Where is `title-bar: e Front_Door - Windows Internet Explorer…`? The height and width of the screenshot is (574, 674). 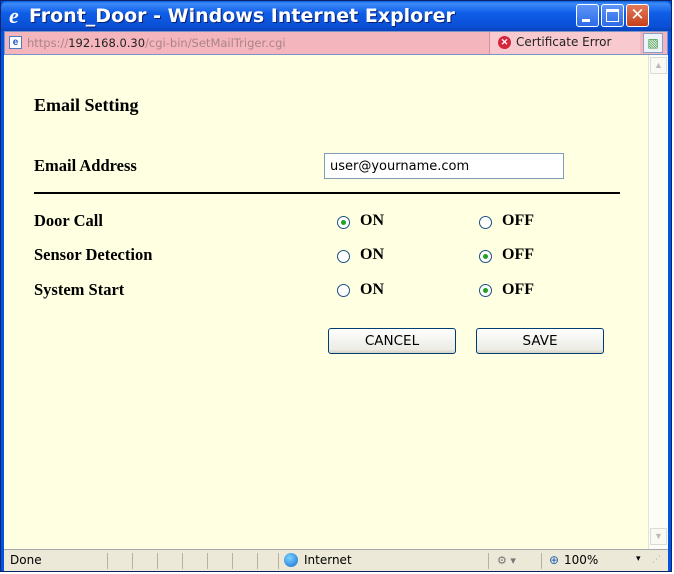
title-bar: e Front_Door - Windows Internet Explorer… is located at coordinates (336, 16).